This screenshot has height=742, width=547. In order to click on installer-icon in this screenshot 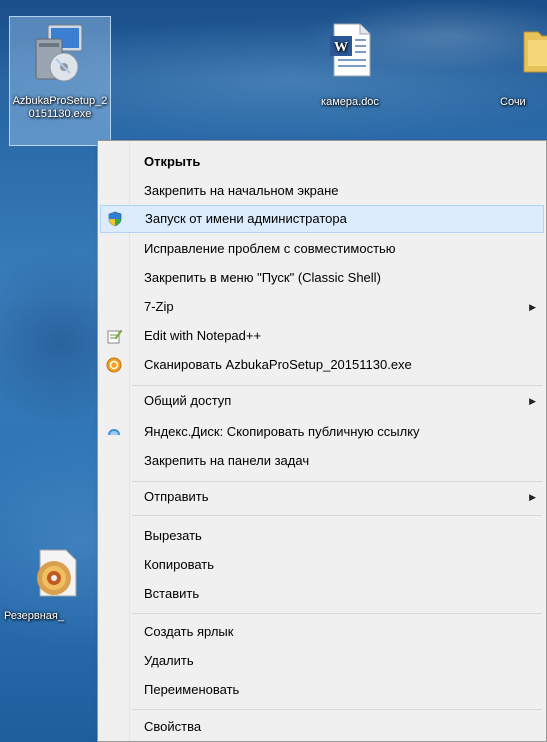, I will do `click(59, 53)`.